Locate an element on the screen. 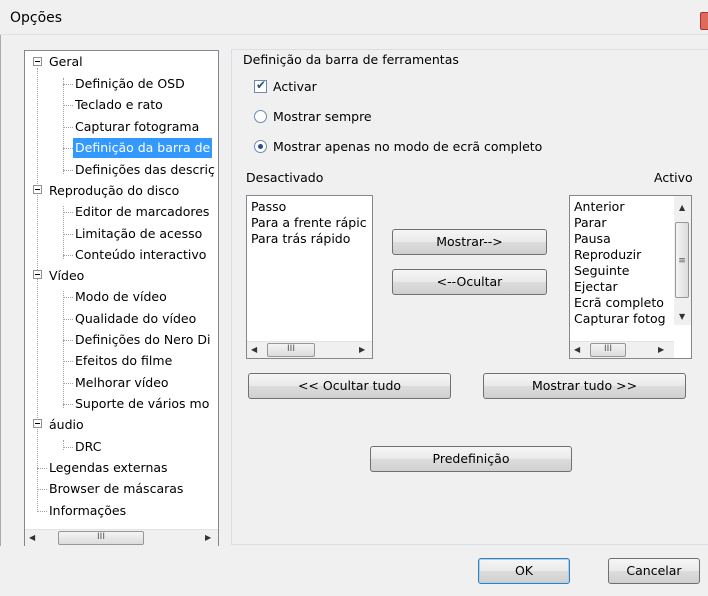  active-list-hscrollbar: ◀ III ▶ is located at coordinates (622, 349).